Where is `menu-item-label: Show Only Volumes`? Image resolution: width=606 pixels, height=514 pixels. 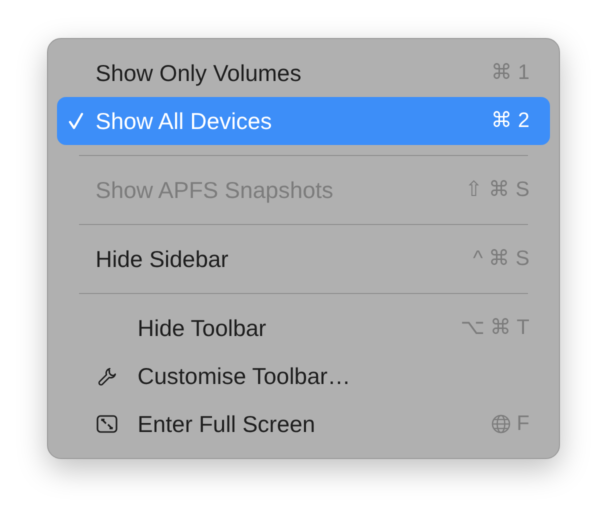 menu-item-label: Show Only Volumes is located at coordinates (199, 73).